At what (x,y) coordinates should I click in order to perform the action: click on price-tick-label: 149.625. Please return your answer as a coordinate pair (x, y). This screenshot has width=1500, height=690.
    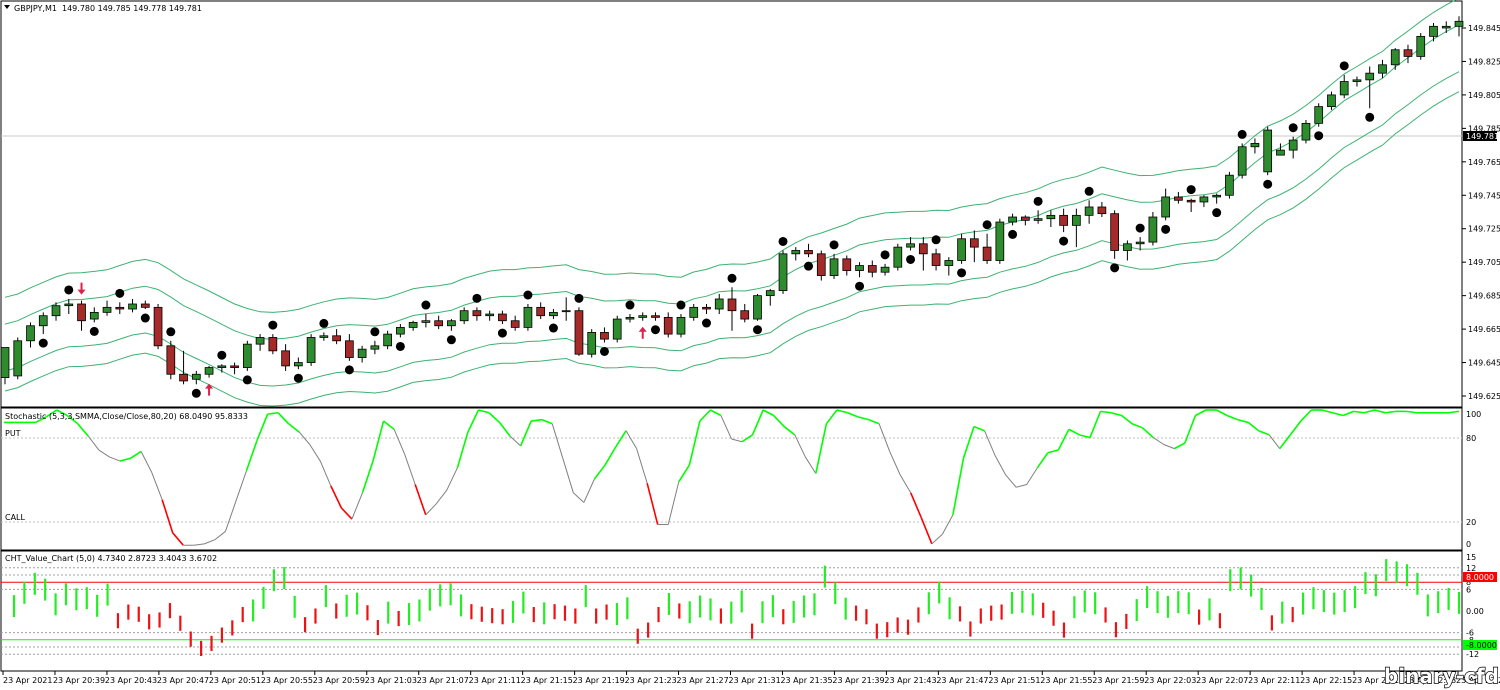
    Looking at the image, I should click on (1484, 396).